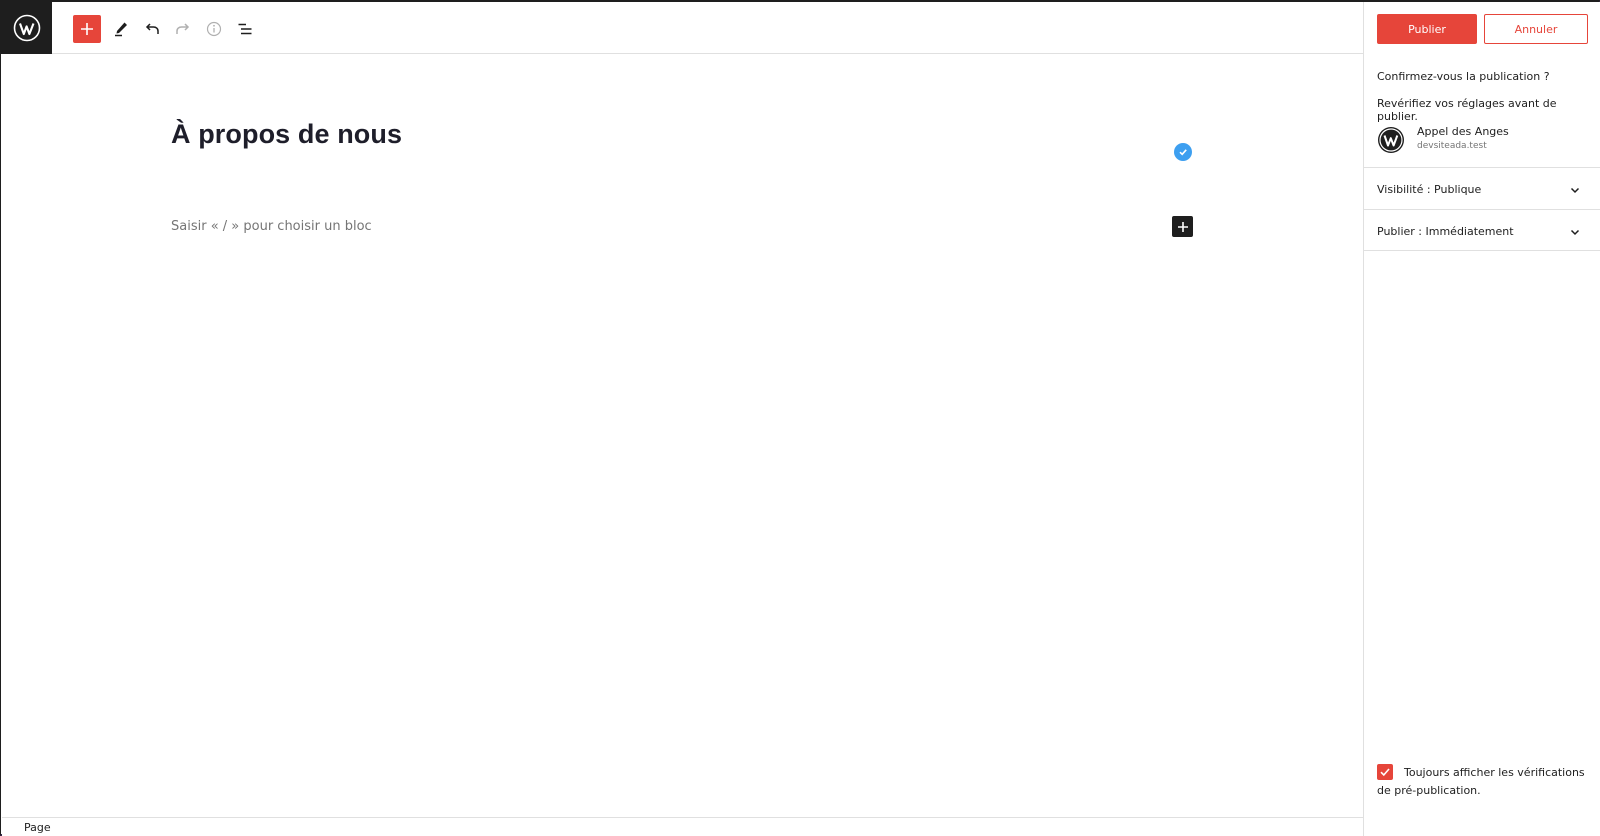 The width and height of the screenshot is (1600, 836). I want to click on site-url: devsiteada.test, so click(1452, 146).